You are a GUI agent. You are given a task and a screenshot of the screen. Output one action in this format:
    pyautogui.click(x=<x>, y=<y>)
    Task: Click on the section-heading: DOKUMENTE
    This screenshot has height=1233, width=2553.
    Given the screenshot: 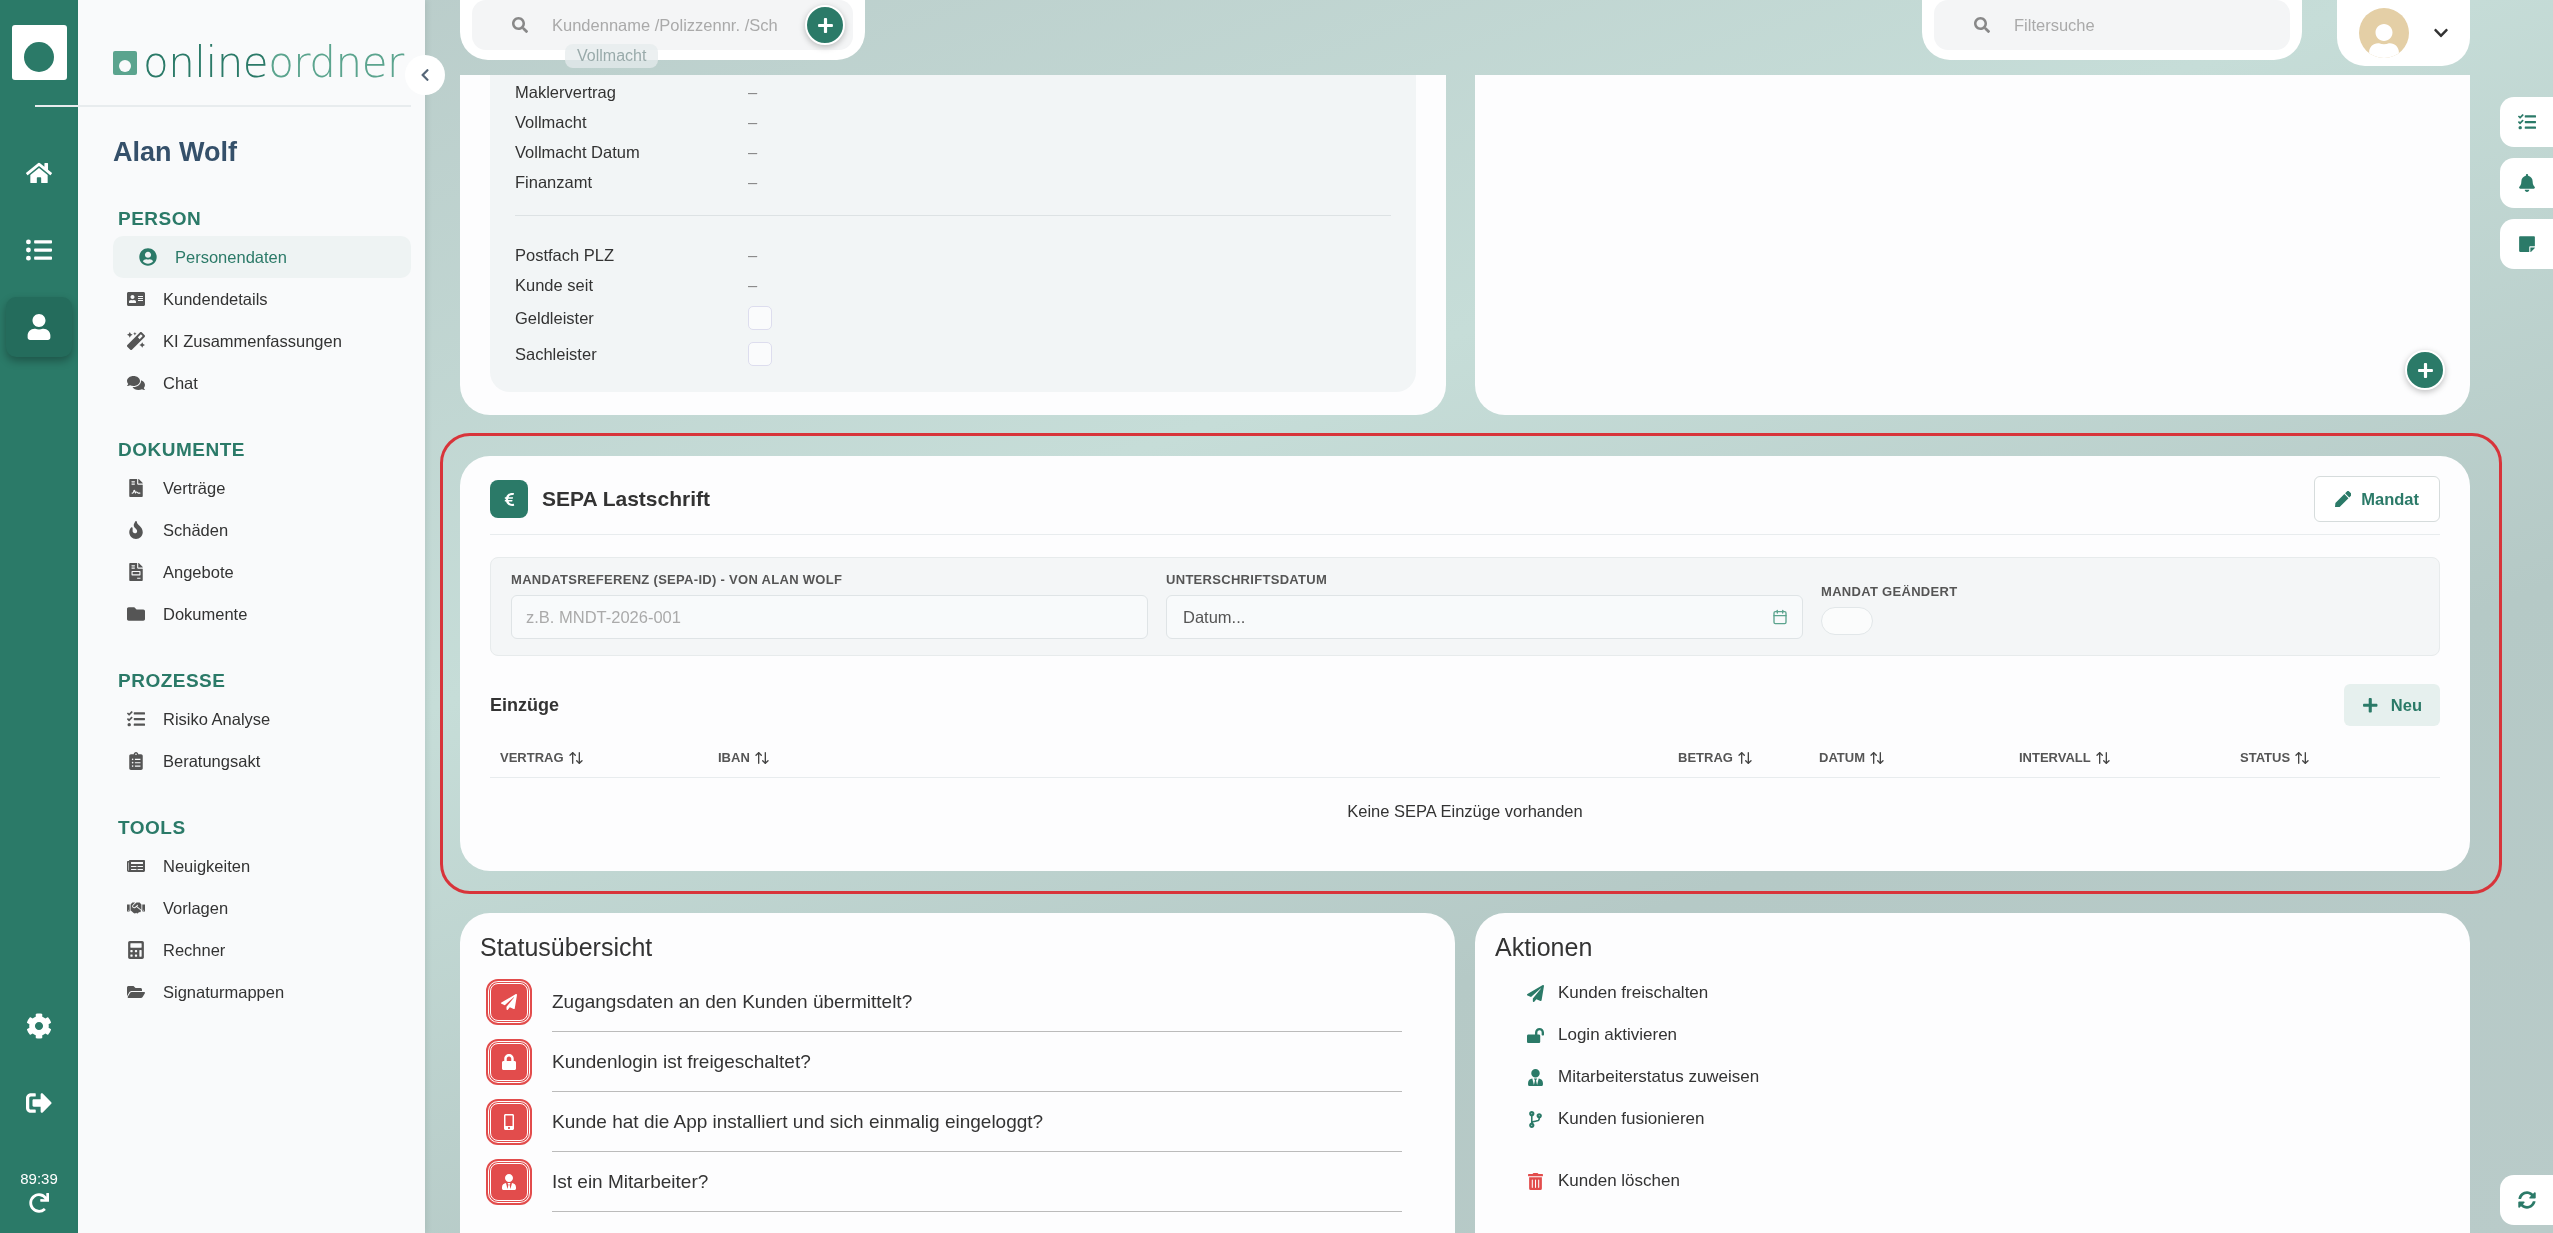 What is the action you would take?
    pyautogui.click(x=182, y=450)
    